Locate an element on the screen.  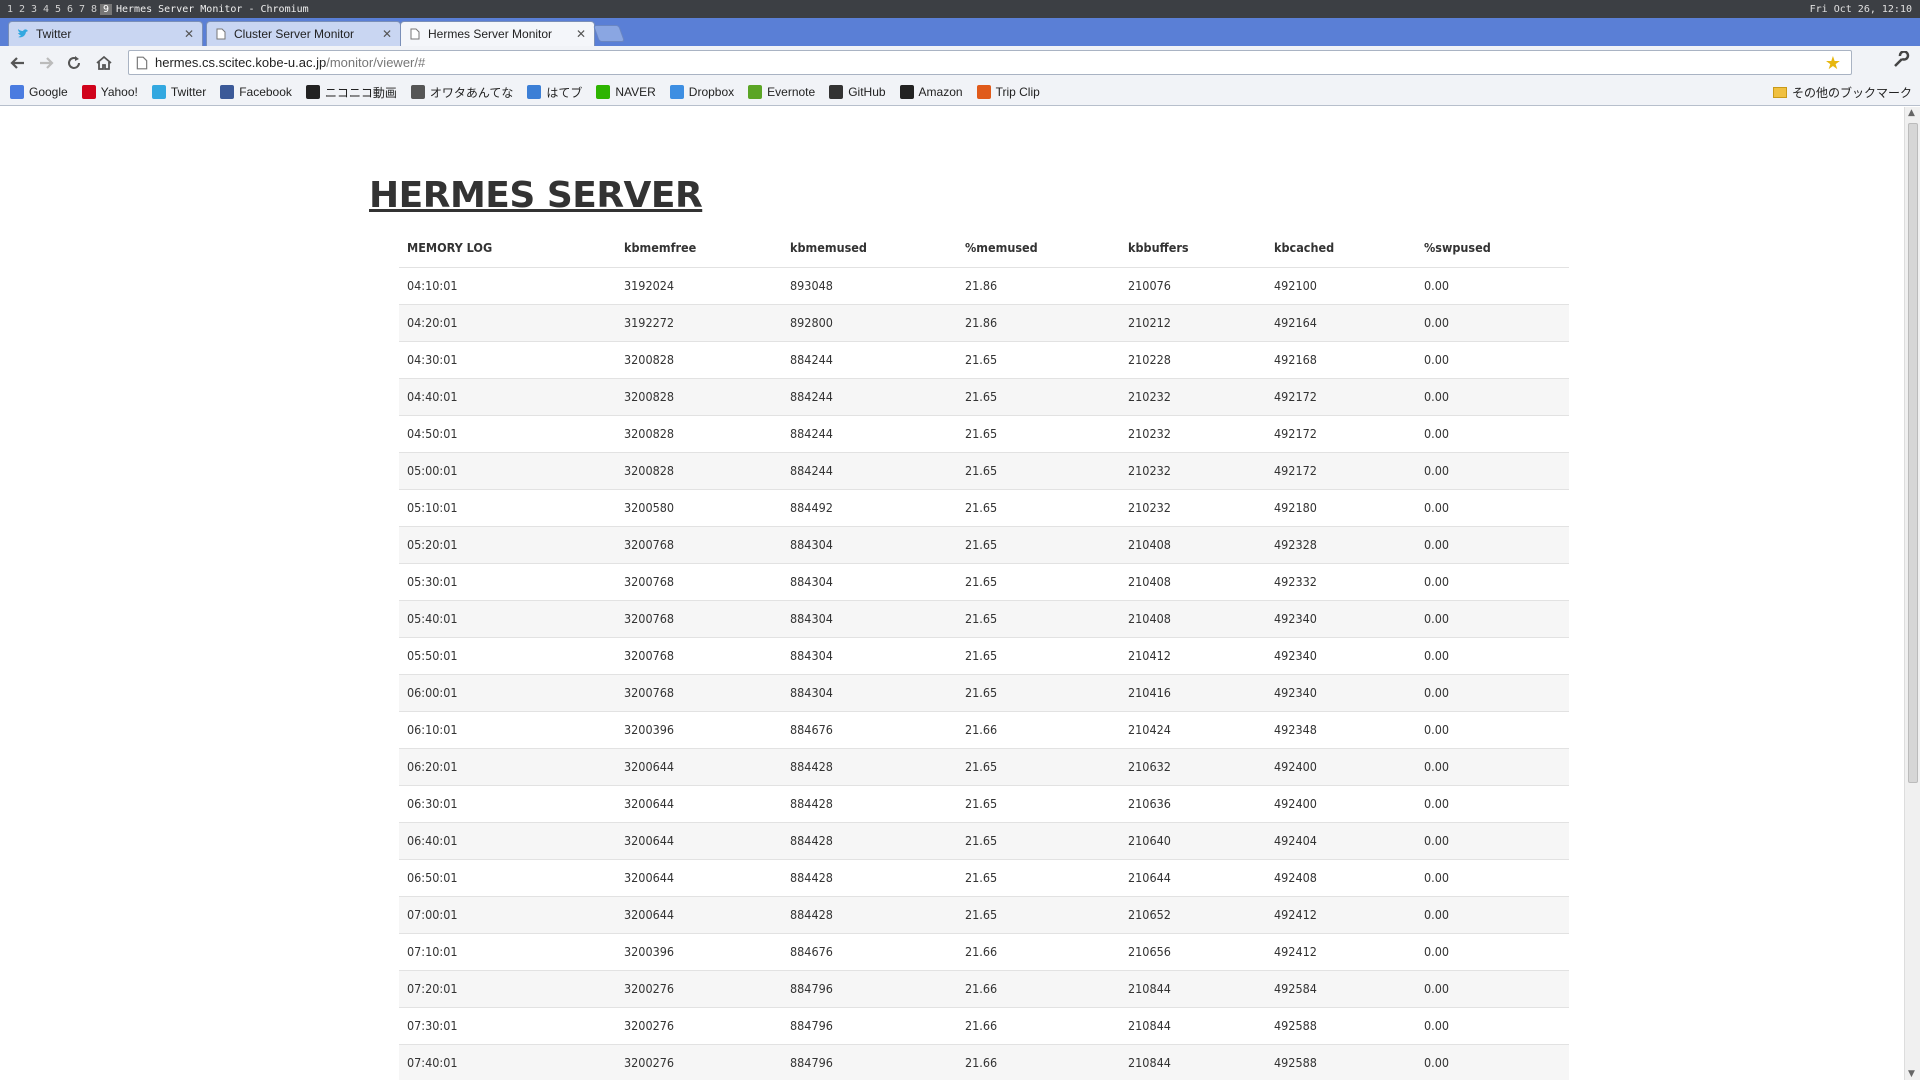
wrench-menu-icon is located at coordinates (1901, 61).